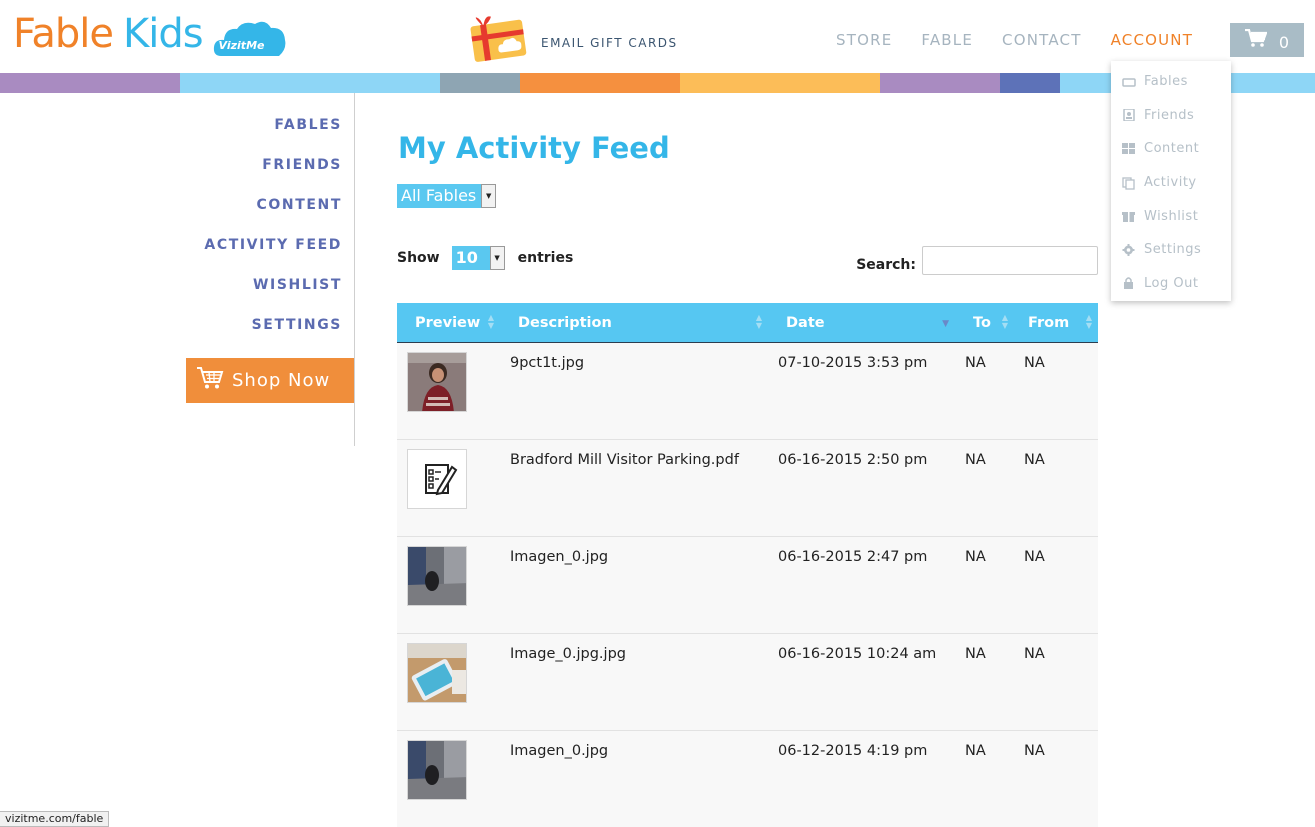  I want to click on row-date: 06-12-2015 4:19 pm, so click(853, 751).